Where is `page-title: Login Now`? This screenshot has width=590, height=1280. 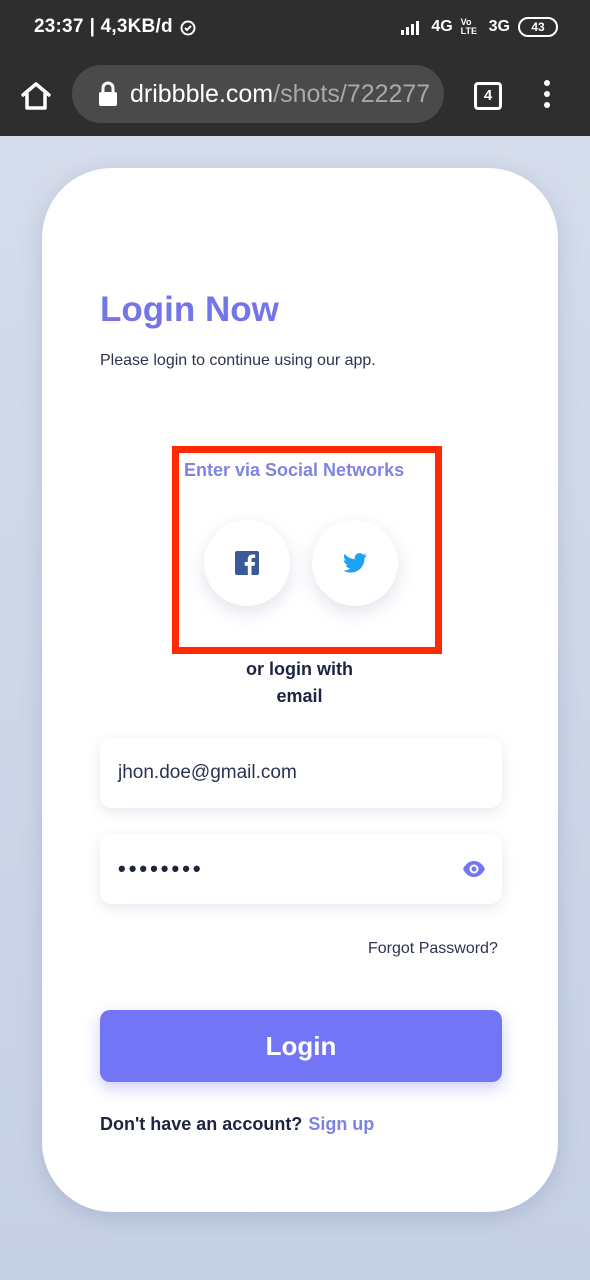
page-title: Login Now is located at coordinates (189, 309).